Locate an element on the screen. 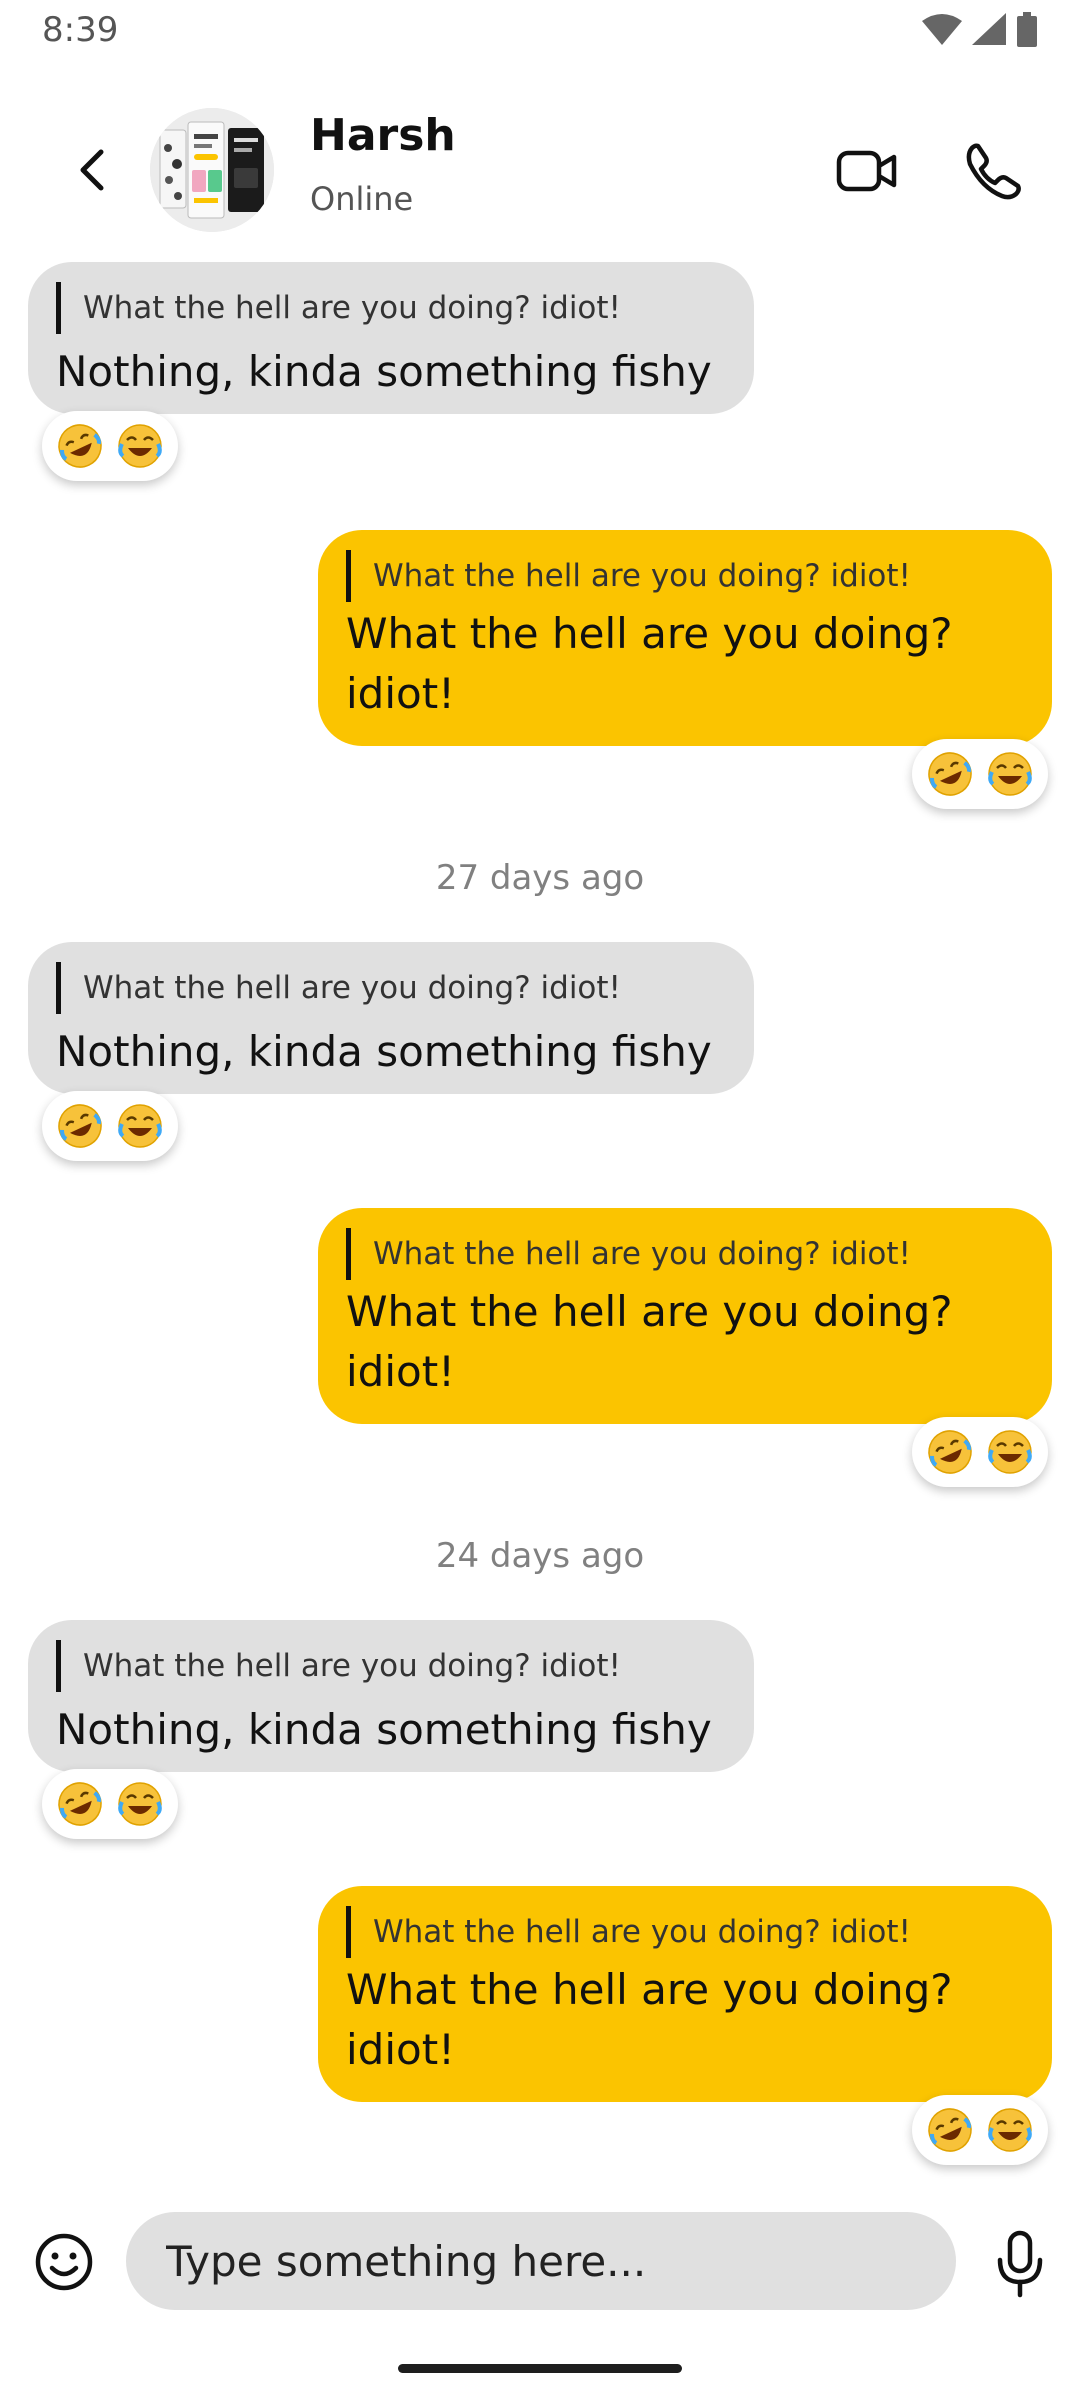 The height and width of the screenshot is (2400, 1080). status-icons is located at coordinates (980, 30).